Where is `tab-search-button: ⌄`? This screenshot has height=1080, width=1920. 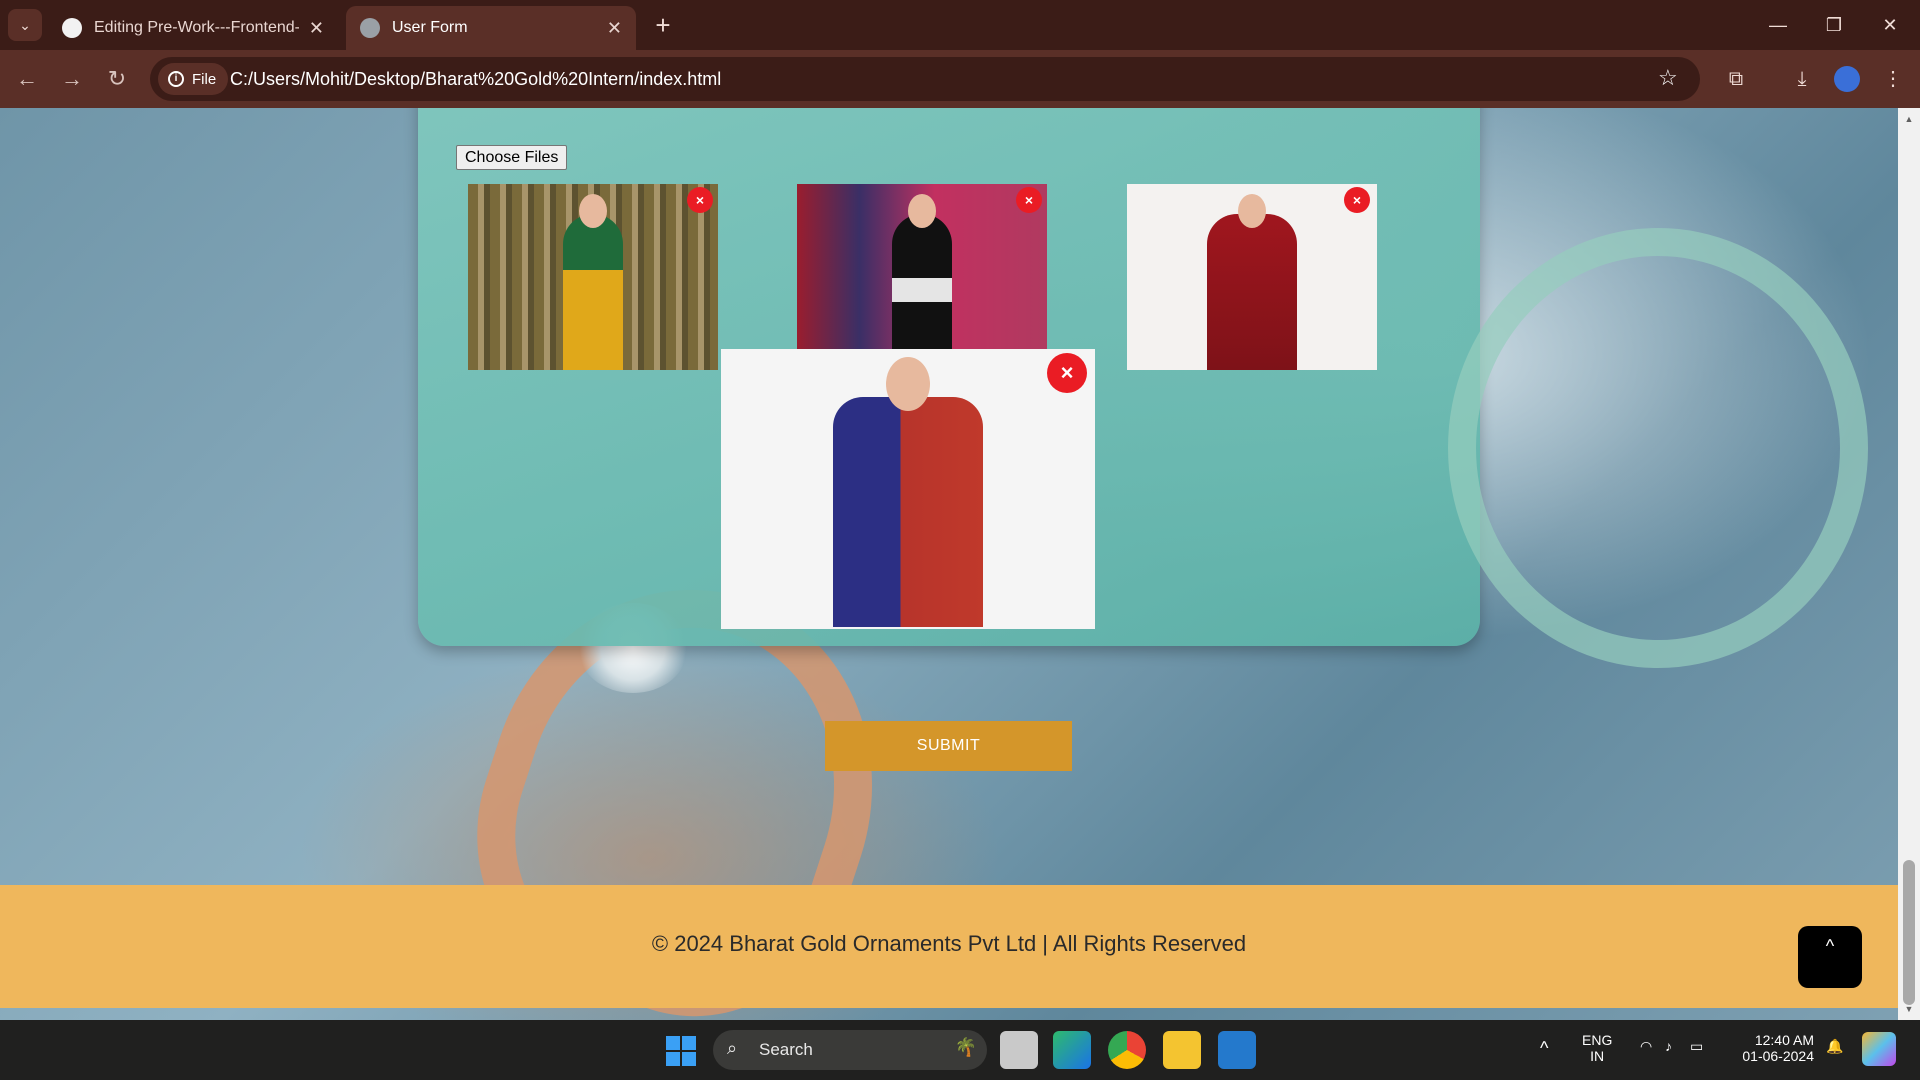
tab-search-button: ⌄ is located at coordinates (25, 25).